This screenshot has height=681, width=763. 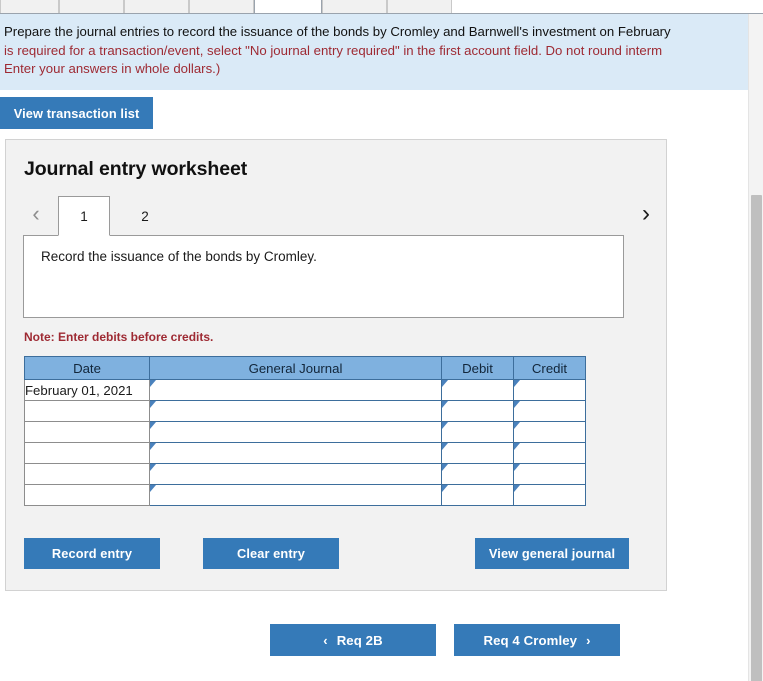 I want to click on page-title: Journal entry worksheet, so click(x=136, y=169).